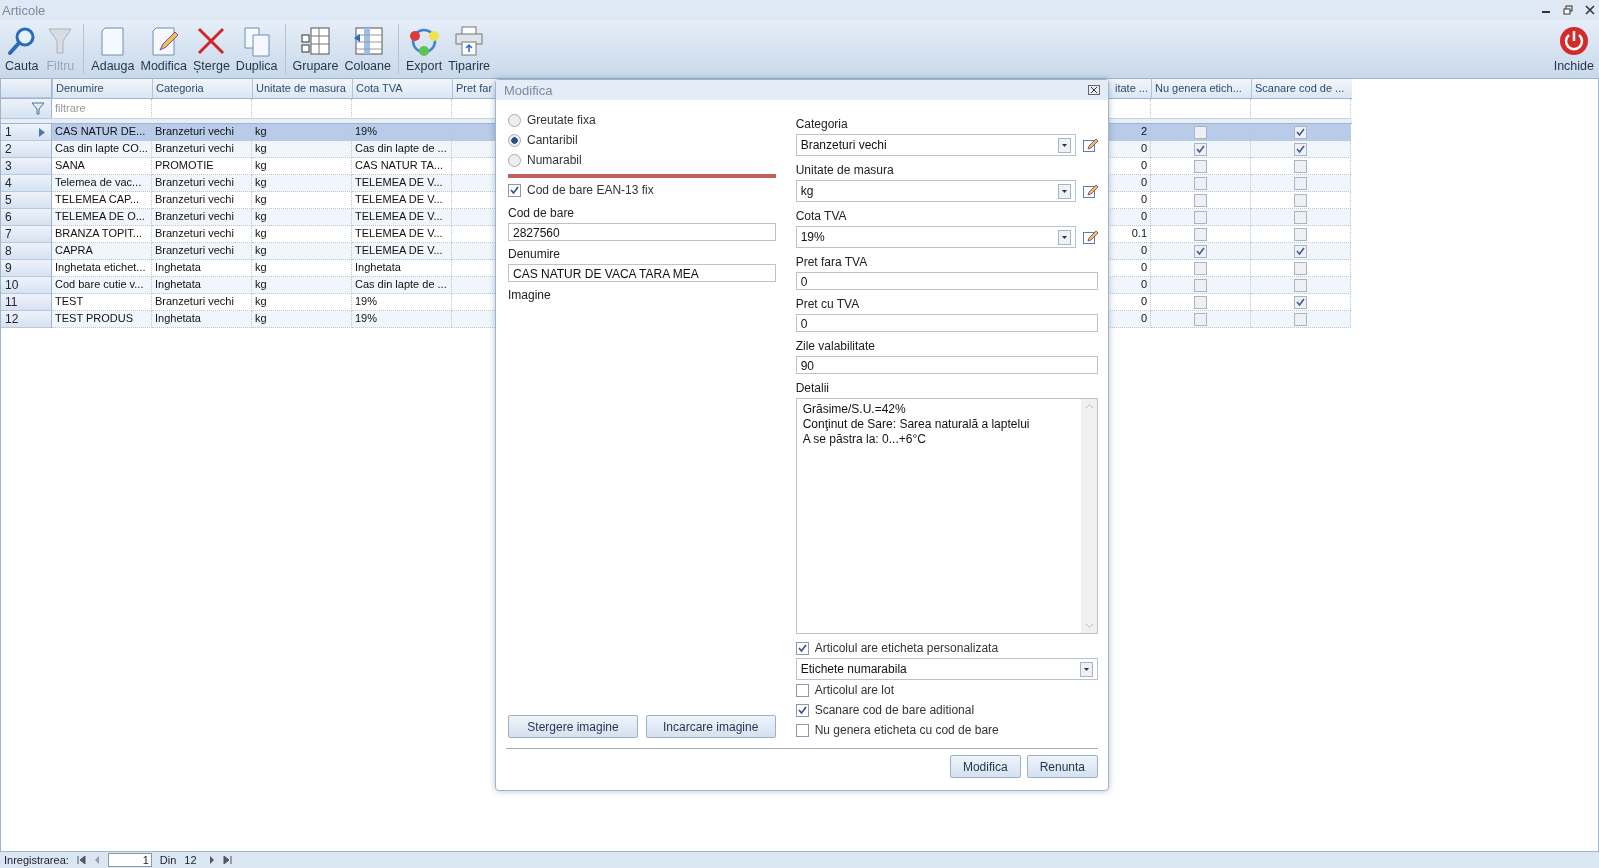 The image size is (1599, 868). Describe the element at coordinates (573, 726) in the screenshot. I see `image-button: Stergere imagine` at that location.